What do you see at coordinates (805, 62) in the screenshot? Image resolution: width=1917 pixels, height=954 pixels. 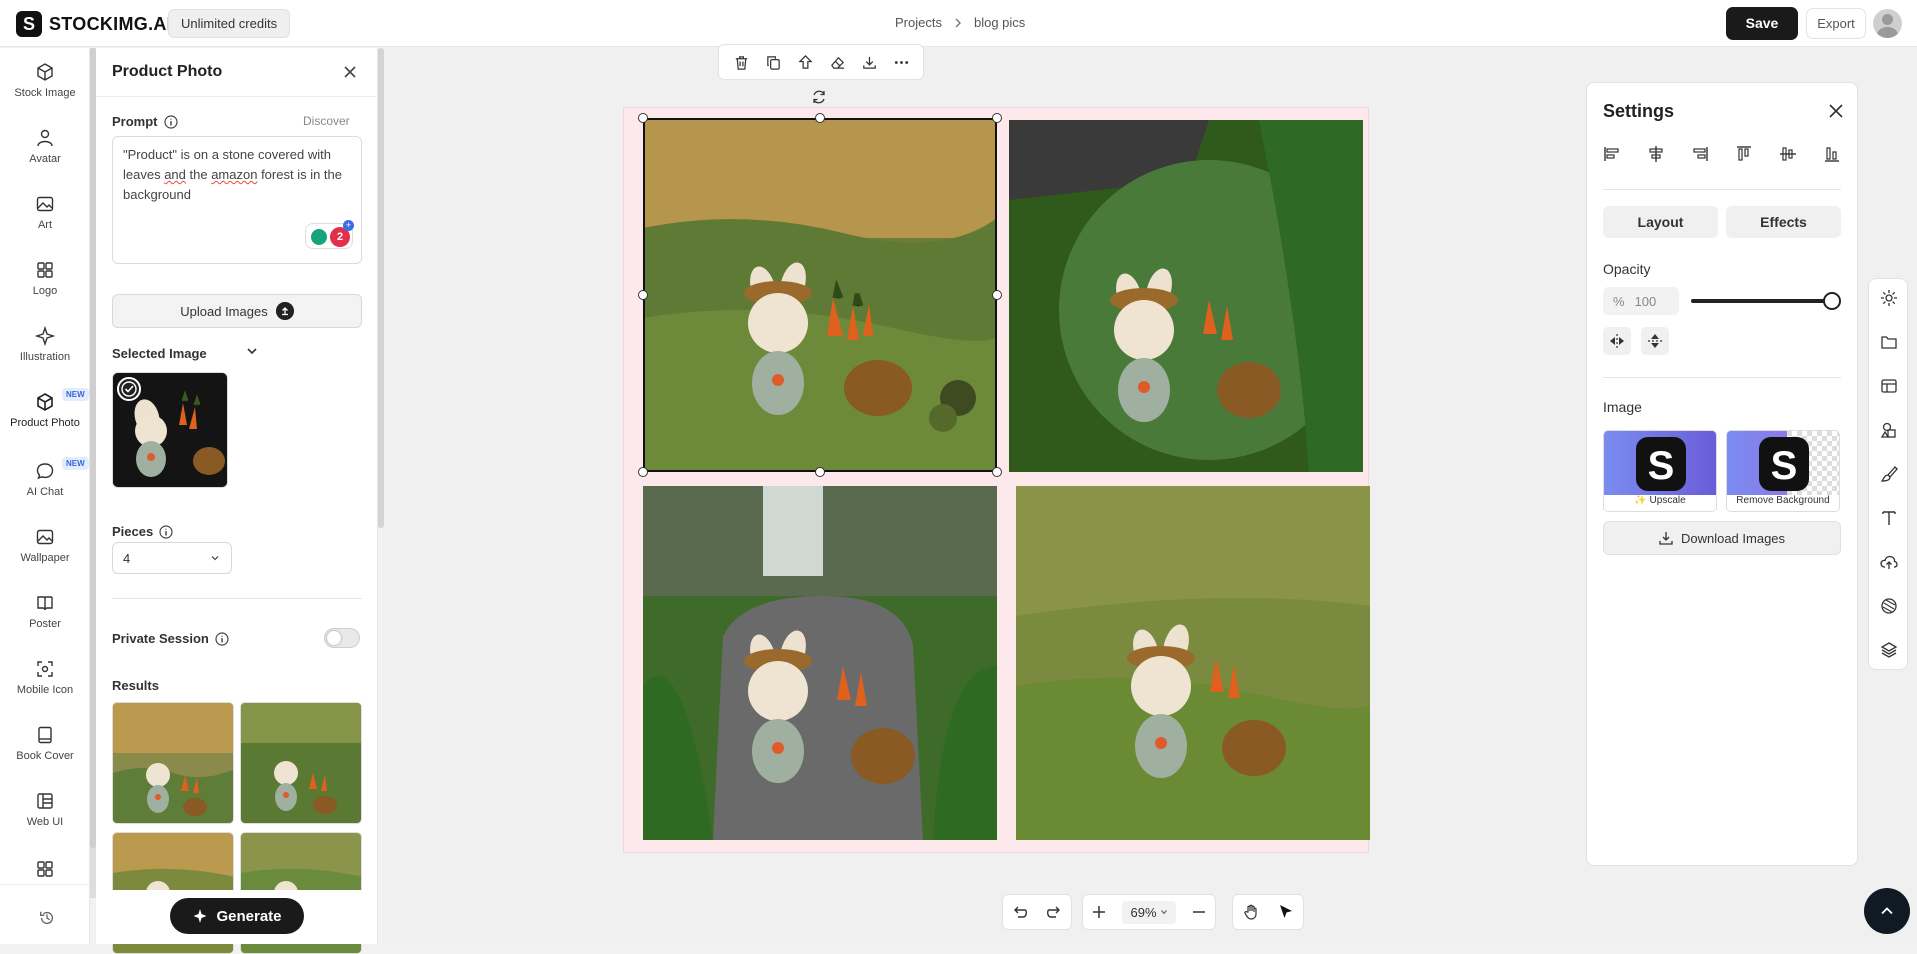 I see `bring-forward-icon` at bounding box center [805, 62].